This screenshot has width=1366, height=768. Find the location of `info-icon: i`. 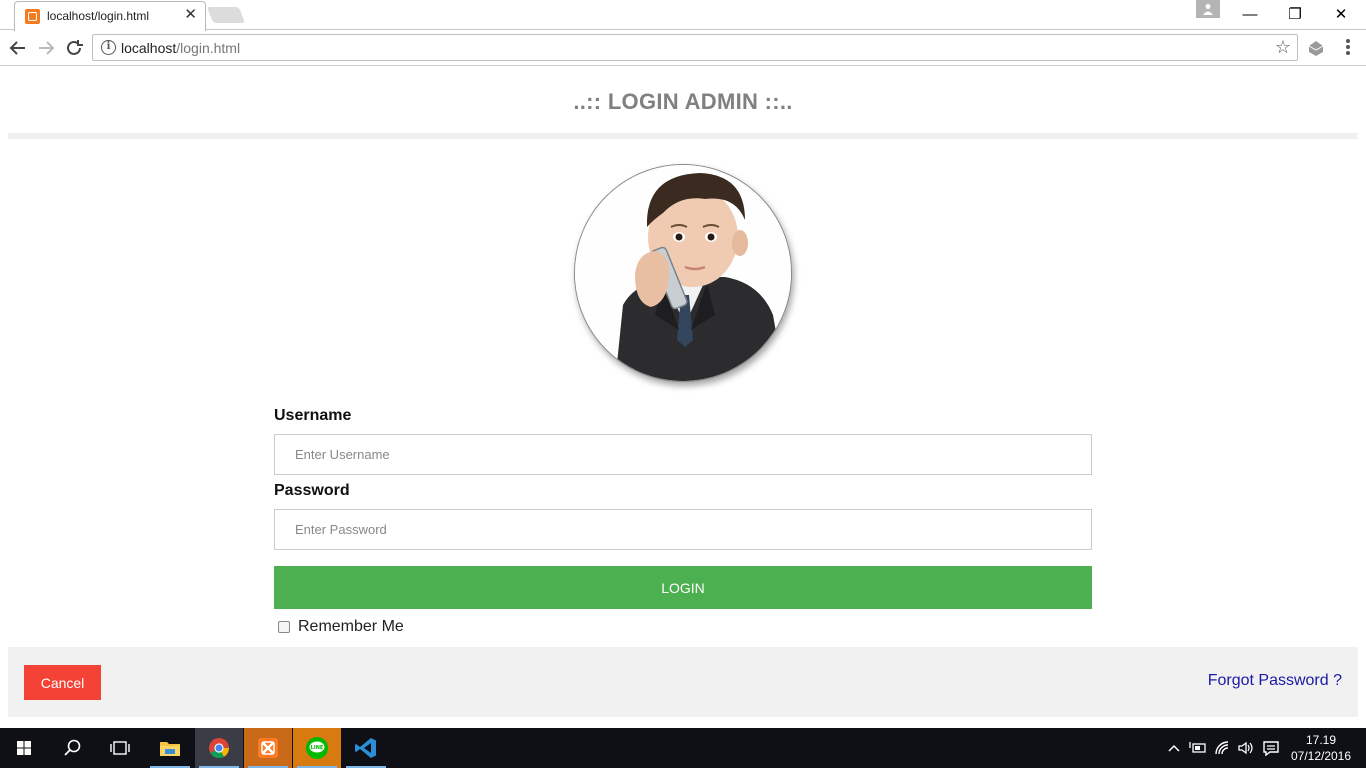

info-icon: i is located at coordinates (108, 47).